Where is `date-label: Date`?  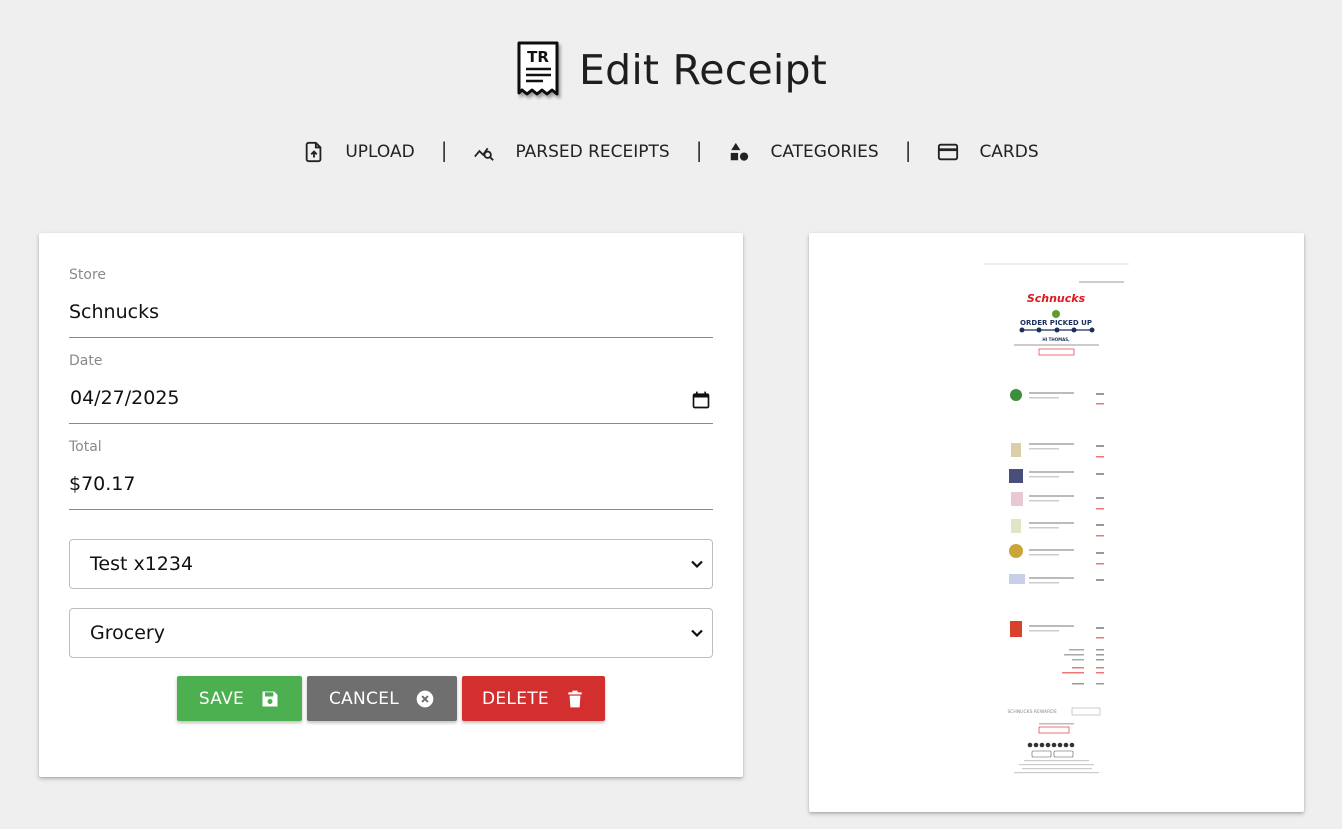
date-label: Date is located at coordinates (86, 361).